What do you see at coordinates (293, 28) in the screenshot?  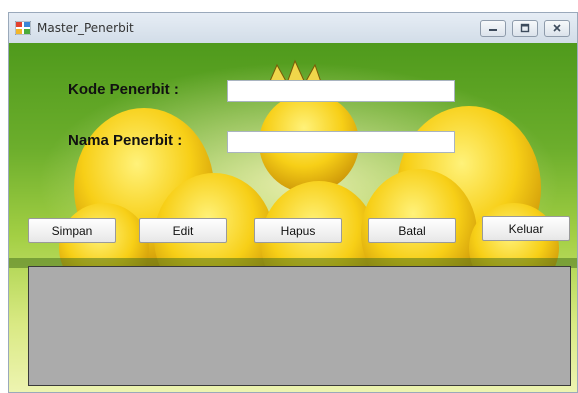 I see `title-bar: Master_Penerbit` at bounding box center [293, 28].